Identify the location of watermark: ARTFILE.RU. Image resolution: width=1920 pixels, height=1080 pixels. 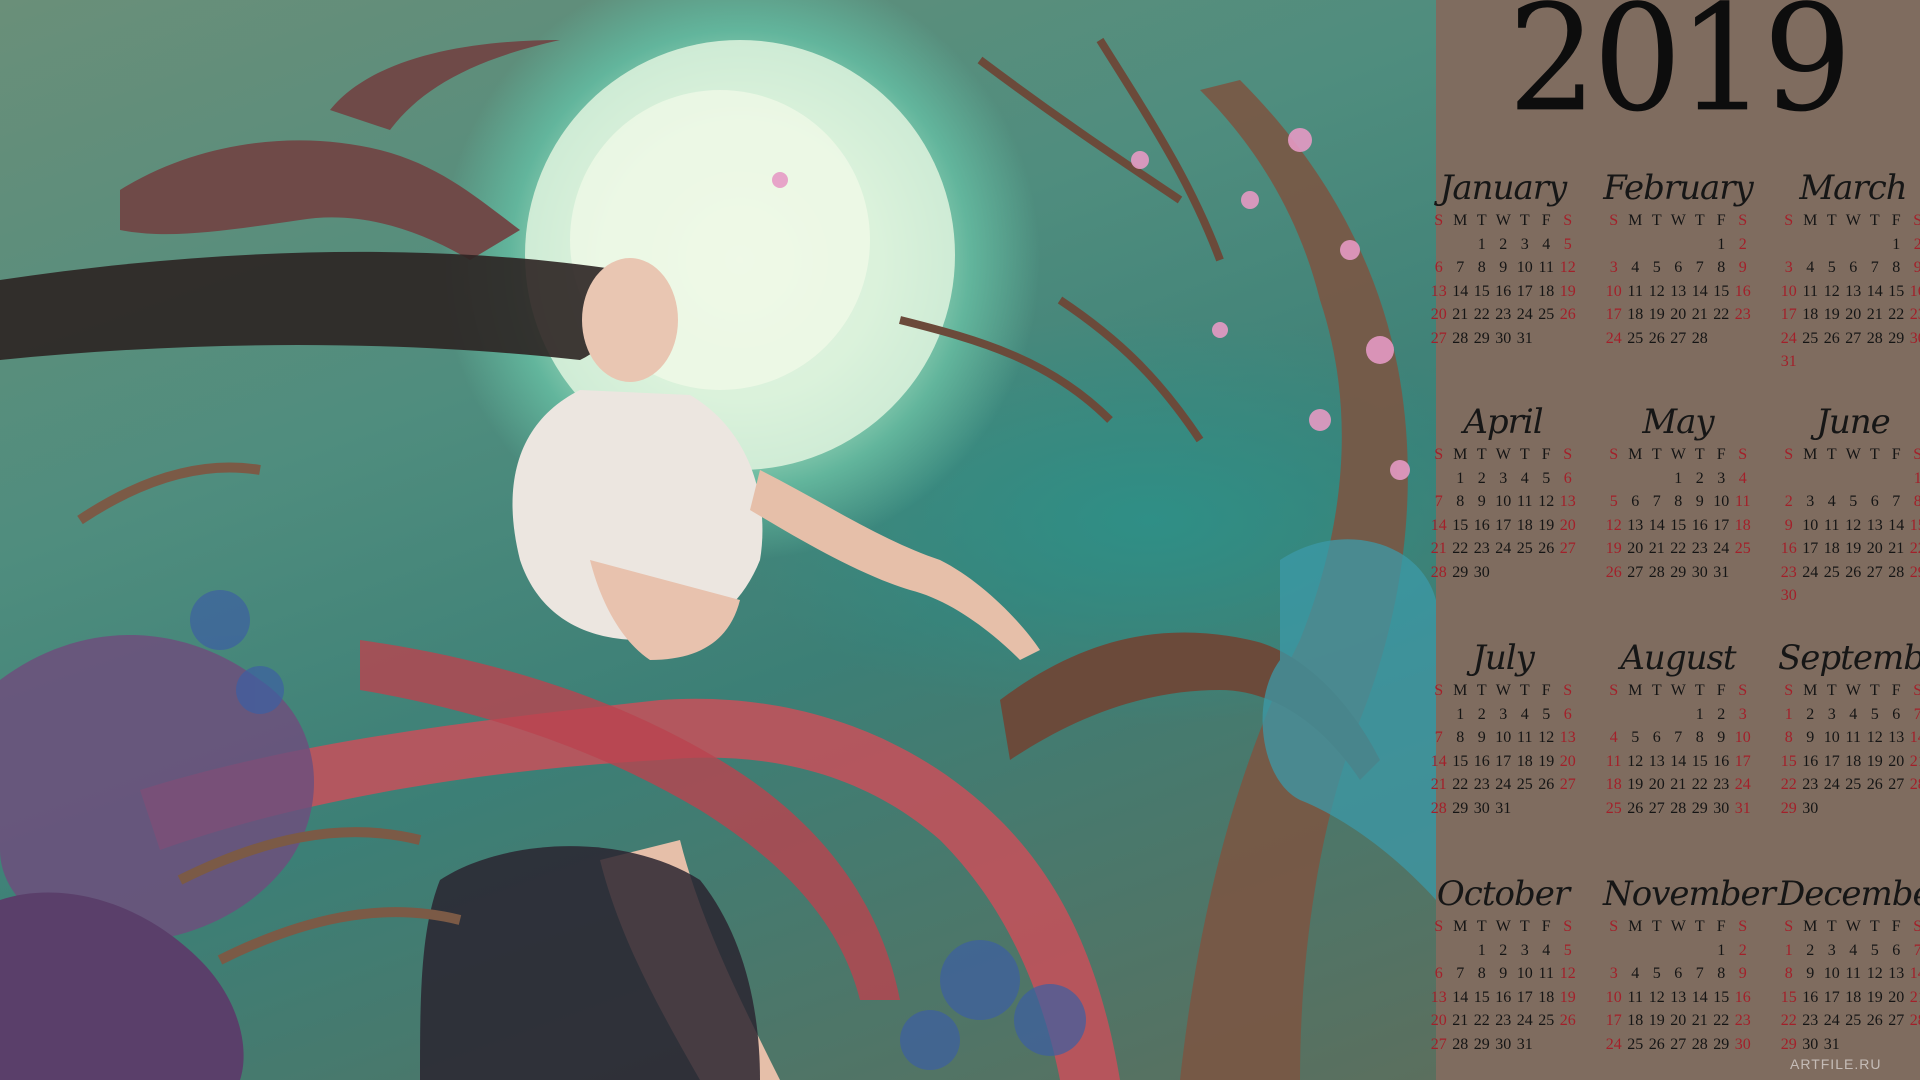
(1836, 1064).